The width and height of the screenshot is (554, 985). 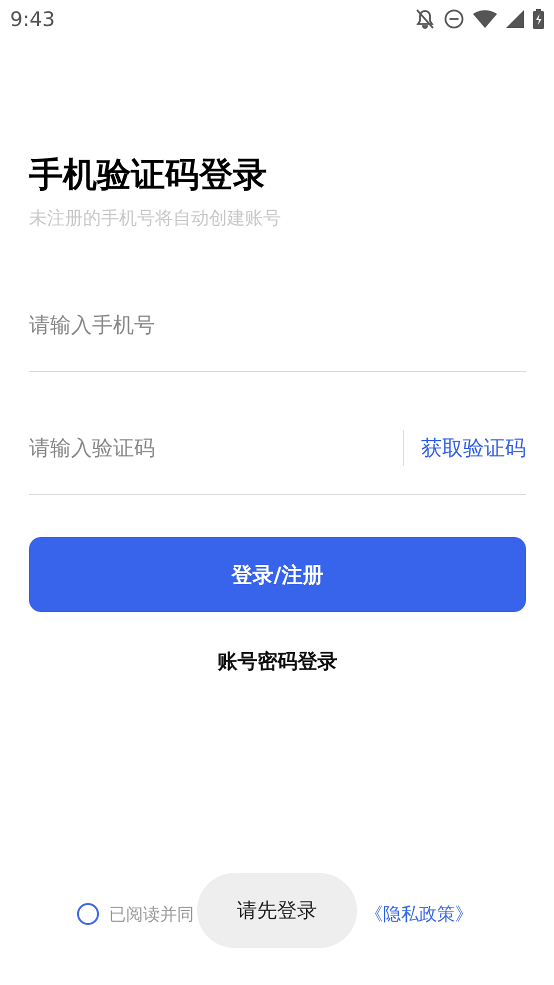 I want to click on agree-checkbox, so click(x=88, y=914).